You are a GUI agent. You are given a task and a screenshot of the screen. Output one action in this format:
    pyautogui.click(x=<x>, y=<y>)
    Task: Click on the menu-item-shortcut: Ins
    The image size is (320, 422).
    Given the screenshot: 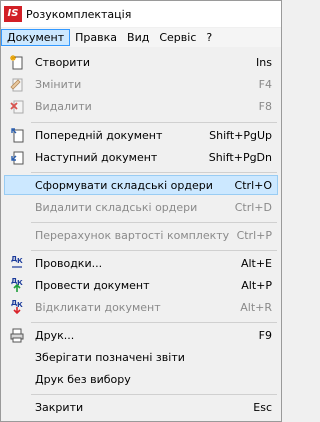 What is the action you would take?
    pyautogui.click(x=264, y=62)
    